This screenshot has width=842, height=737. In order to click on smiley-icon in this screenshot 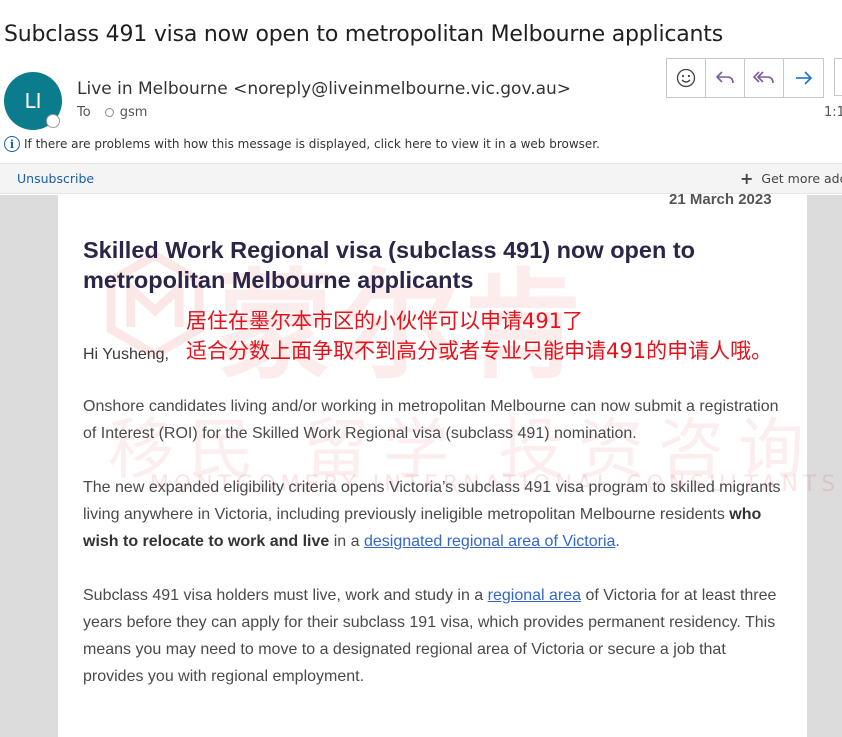, I will do `click(686, 78)`.